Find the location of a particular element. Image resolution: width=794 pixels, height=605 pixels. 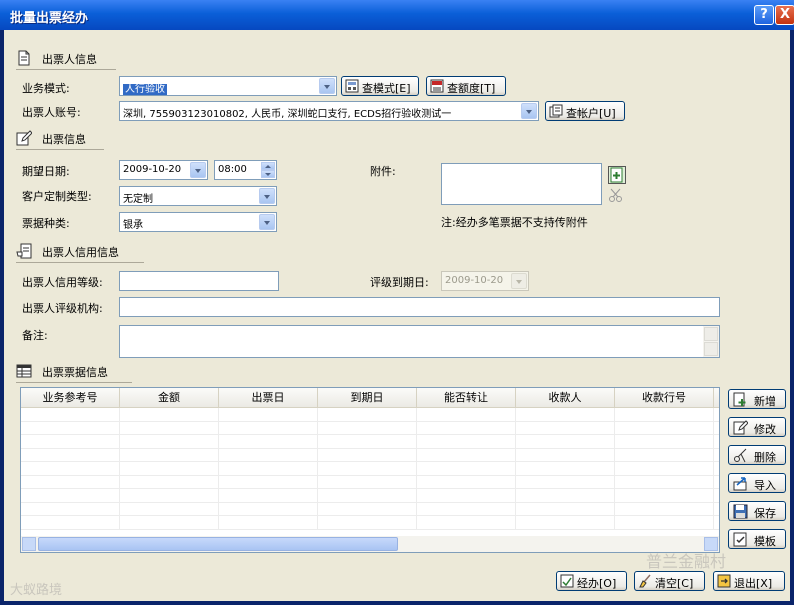

column-header: 业务参考号 is located at coordinates (70, 398).